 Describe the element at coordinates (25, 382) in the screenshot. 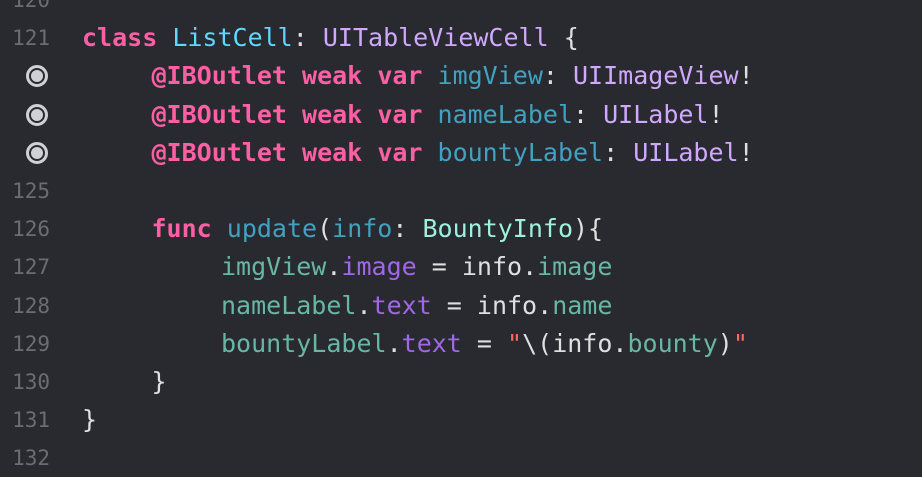

I see `line-number: 130` at that location.